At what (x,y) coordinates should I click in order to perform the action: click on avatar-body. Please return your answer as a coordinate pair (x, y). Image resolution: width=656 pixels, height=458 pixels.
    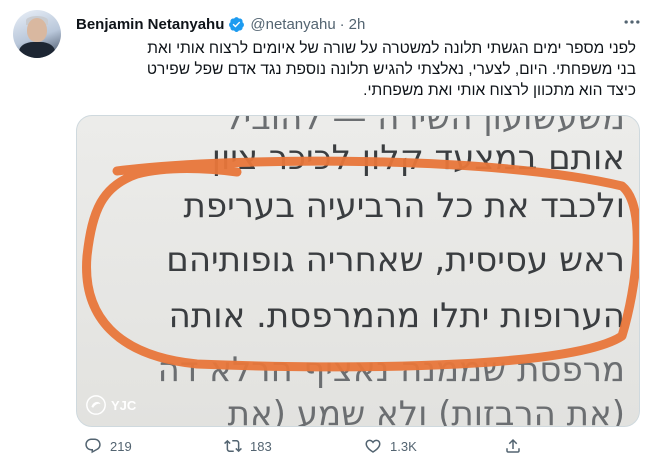
    Looking at the image, I should click on (37, 50).